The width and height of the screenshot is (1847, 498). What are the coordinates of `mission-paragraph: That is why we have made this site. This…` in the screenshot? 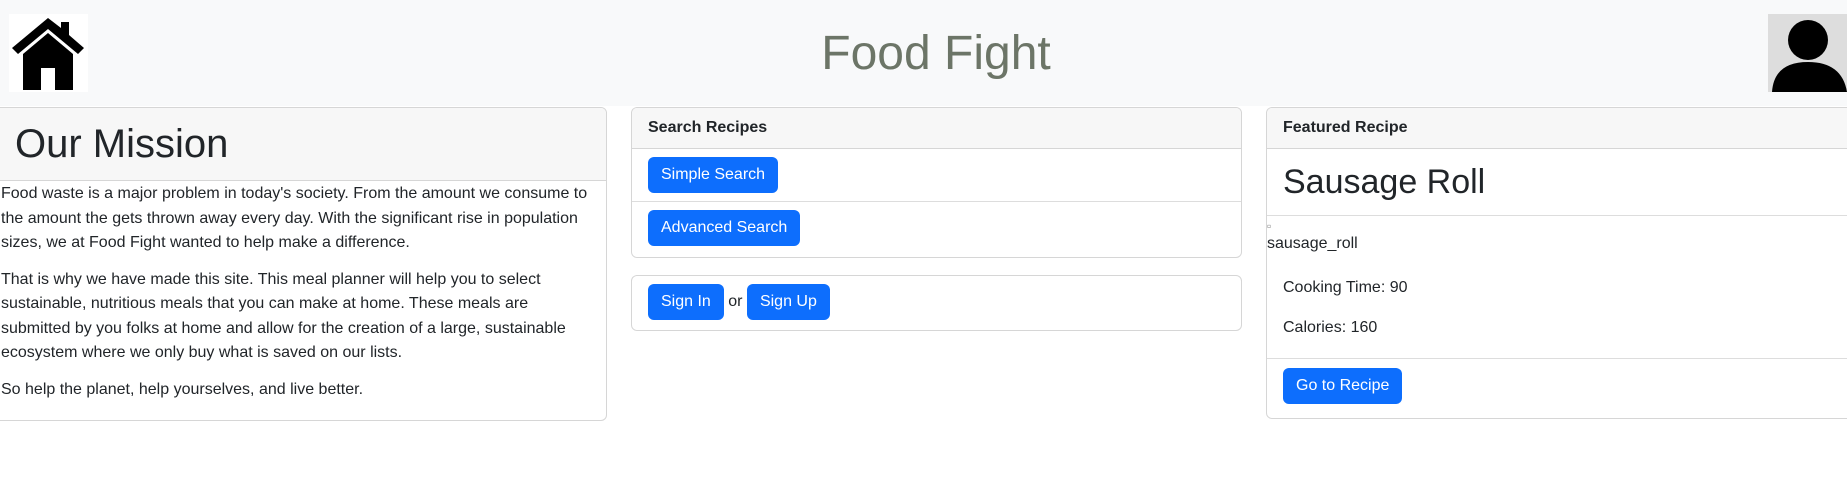 It's located at (283, 316).